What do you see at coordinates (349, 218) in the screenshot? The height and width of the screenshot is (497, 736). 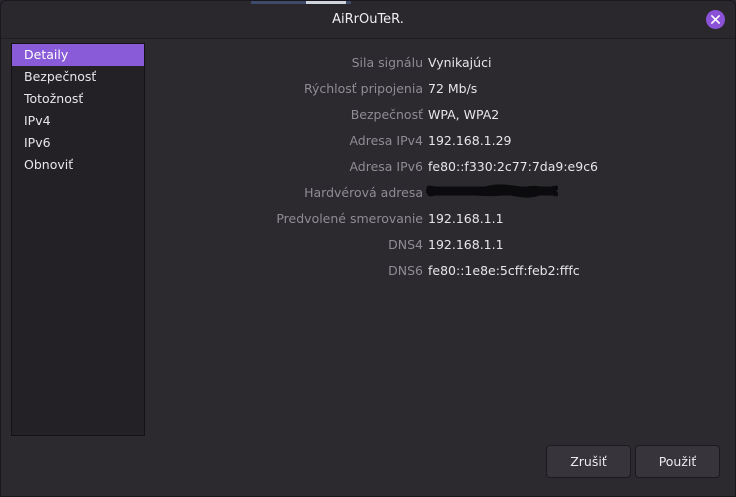 I see `default-route-label: Predvolené smerovanie` at bounding box center [349, 218].